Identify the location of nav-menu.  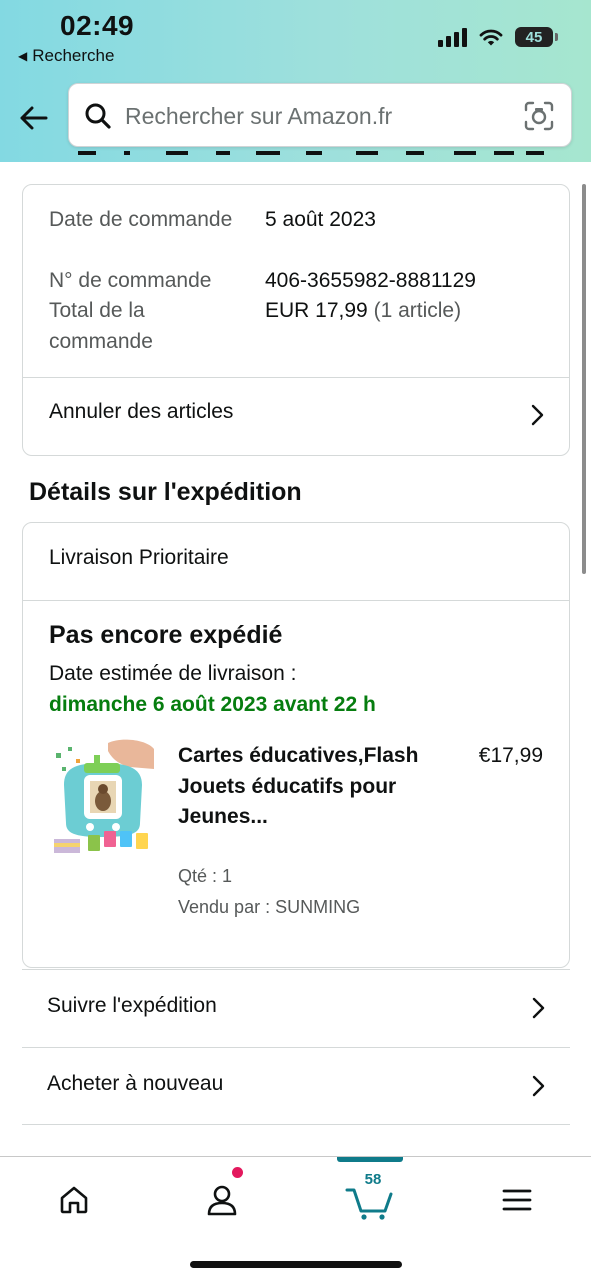
(517, 1200).